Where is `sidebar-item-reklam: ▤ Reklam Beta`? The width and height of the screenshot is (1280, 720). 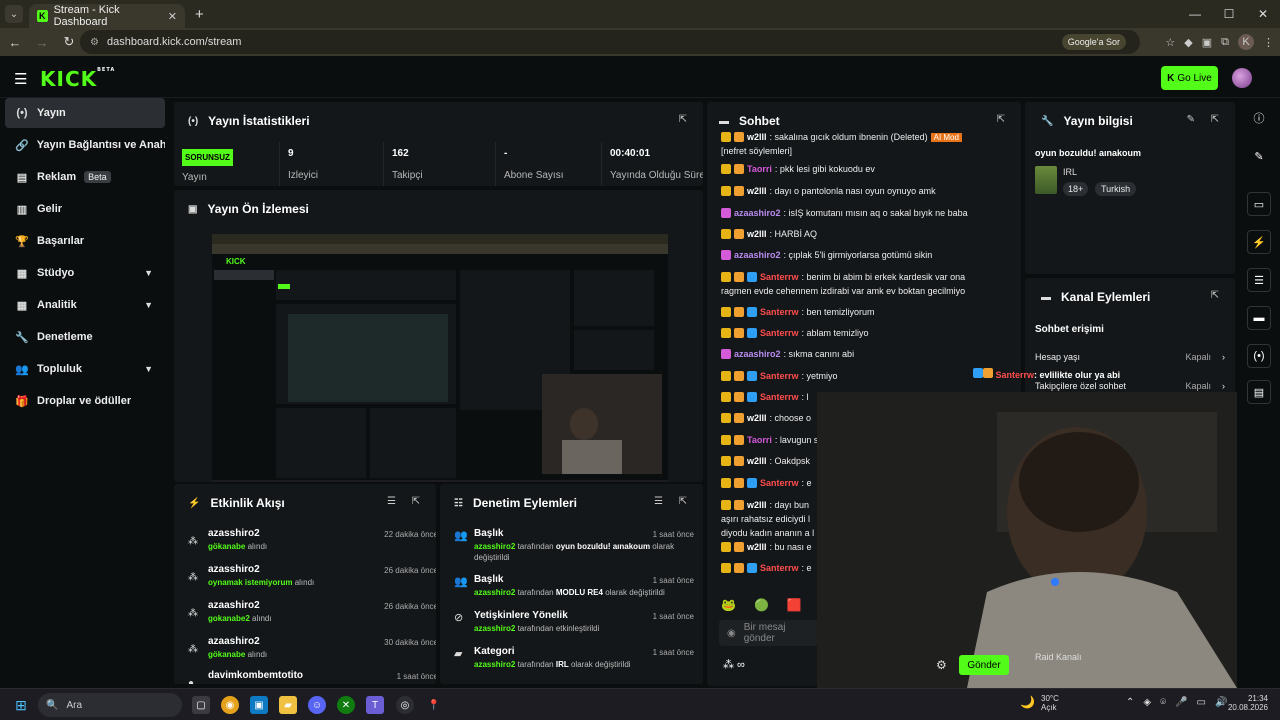
sidebar-item-reklam: ▤ Reklam Beta is located at coordinates (85, 177).